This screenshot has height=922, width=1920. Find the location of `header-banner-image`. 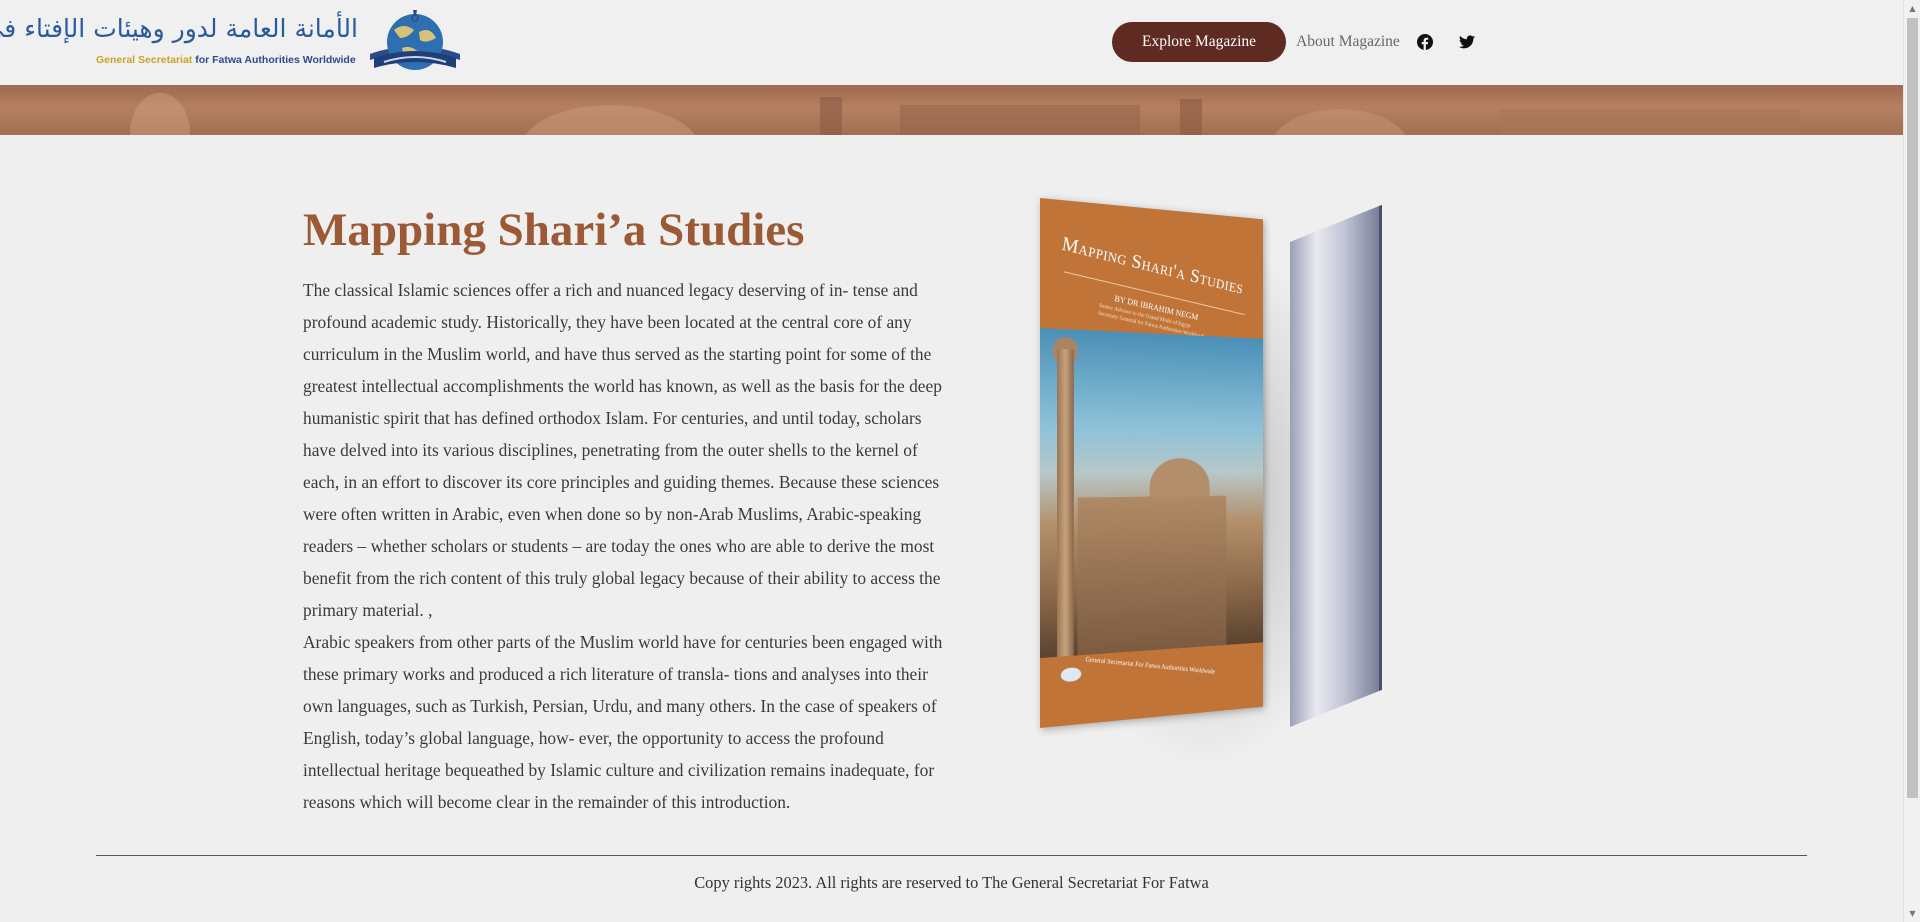

header-banner-image is located at coordinates (951, 110).